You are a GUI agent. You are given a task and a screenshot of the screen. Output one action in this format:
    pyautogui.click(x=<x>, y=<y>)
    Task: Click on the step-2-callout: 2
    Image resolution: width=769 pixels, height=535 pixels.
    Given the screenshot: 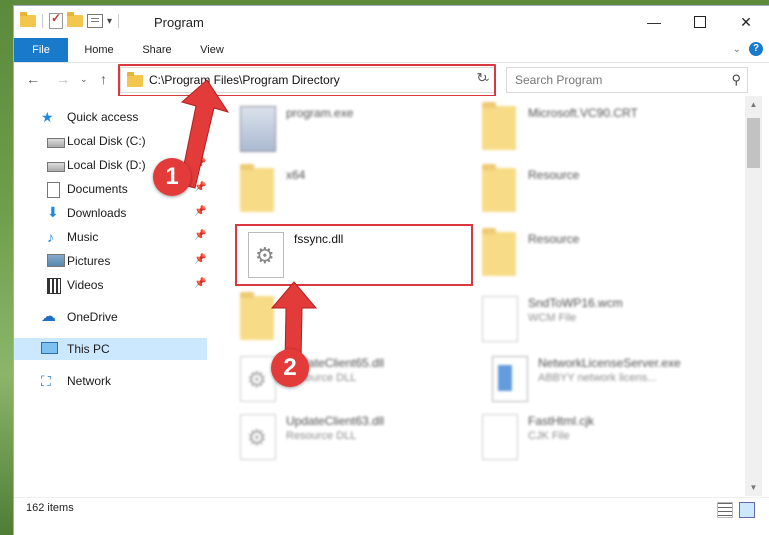 What is the action you would take?
    pyautogui.click(x=290, y=368)
    